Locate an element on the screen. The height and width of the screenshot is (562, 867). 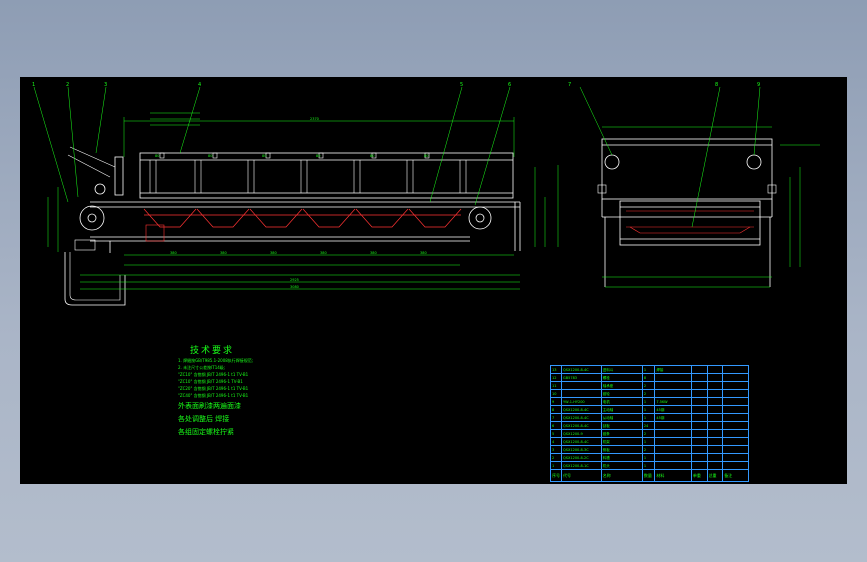
svg-text: 4 is located at coordinates (199, 85).